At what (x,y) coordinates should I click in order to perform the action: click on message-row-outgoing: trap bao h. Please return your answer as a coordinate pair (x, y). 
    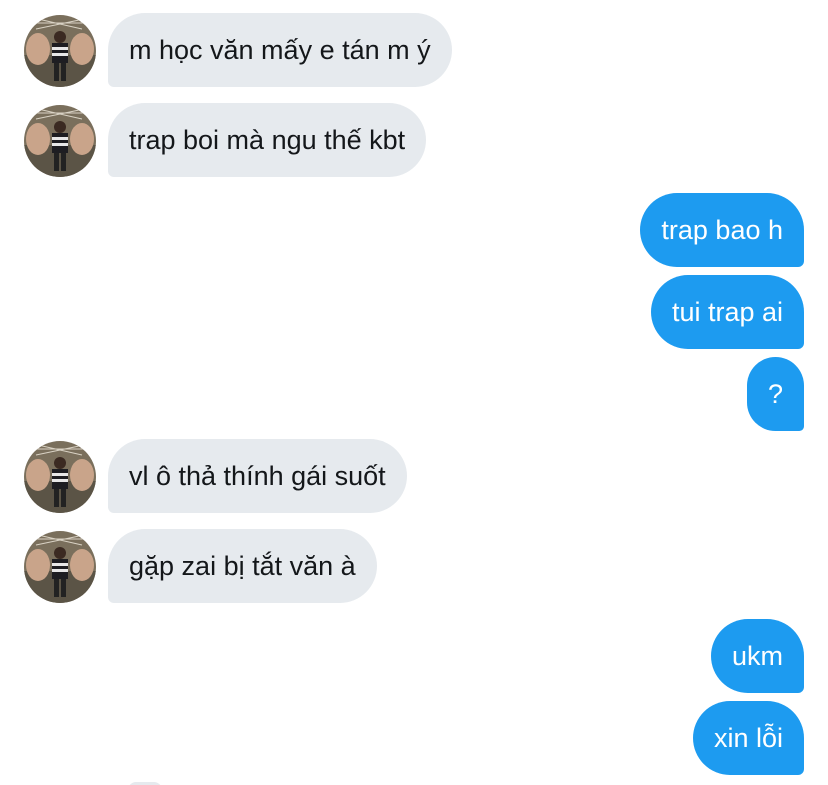
    Looking at the image, I should click on (414, 230).